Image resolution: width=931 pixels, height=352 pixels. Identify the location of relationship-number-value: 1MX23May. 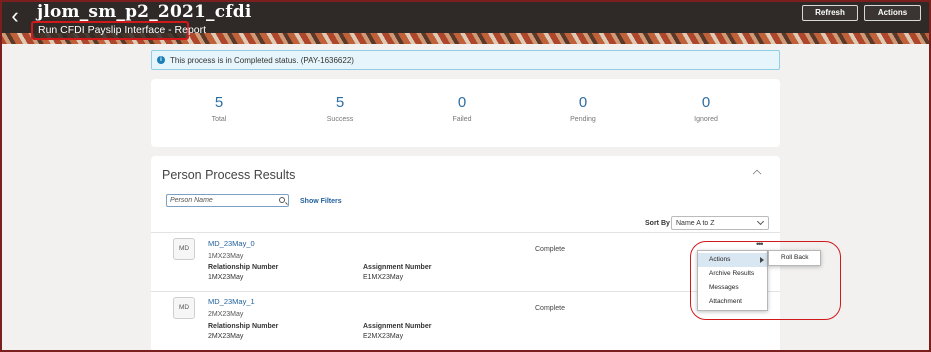
(226, 277).